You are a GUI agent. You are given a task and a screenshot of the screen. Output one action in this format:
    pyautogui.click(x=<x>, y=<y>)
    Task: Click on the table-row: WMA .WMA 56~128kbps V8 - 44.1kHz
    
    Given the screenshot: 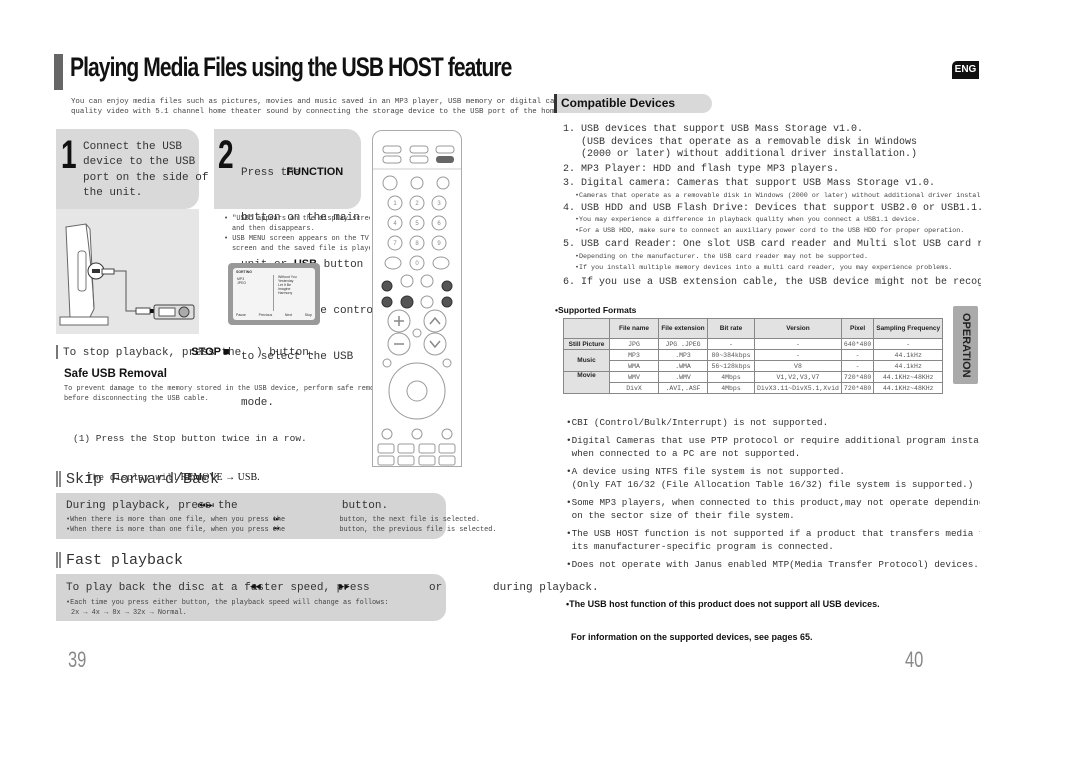 What is the action you would take?
    pyautogui.click(x=754, y=366)
    